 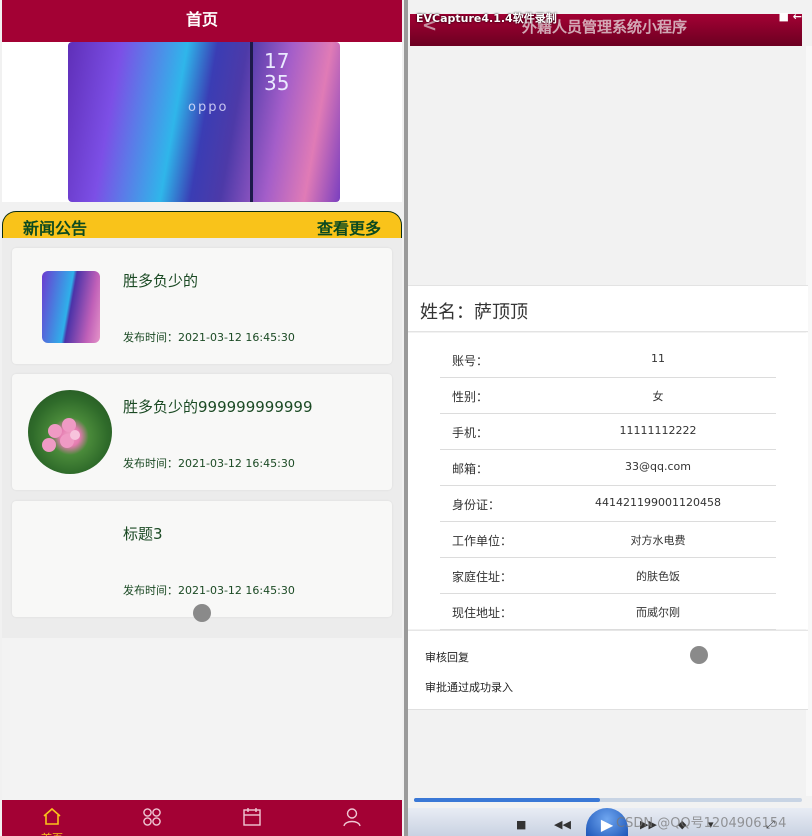 I want to click on info-value: 而威尔刚, so click(x=658, y=612).